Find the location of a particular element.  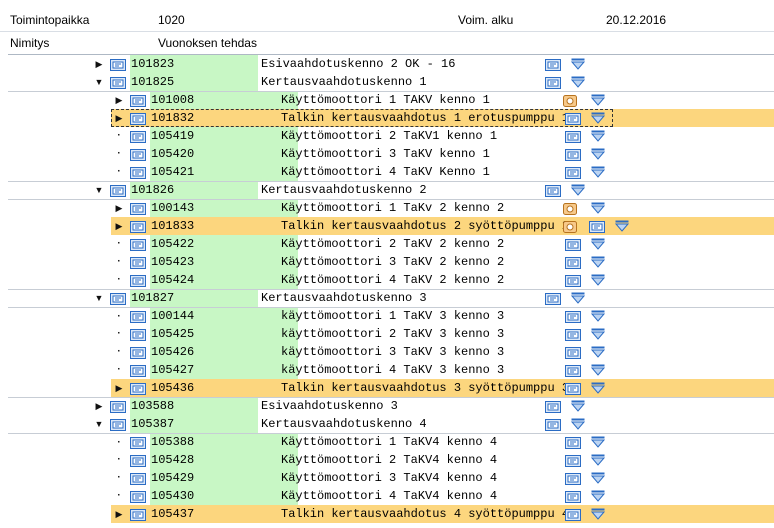

node-code: 101833 is located at coordinates (172, 226).